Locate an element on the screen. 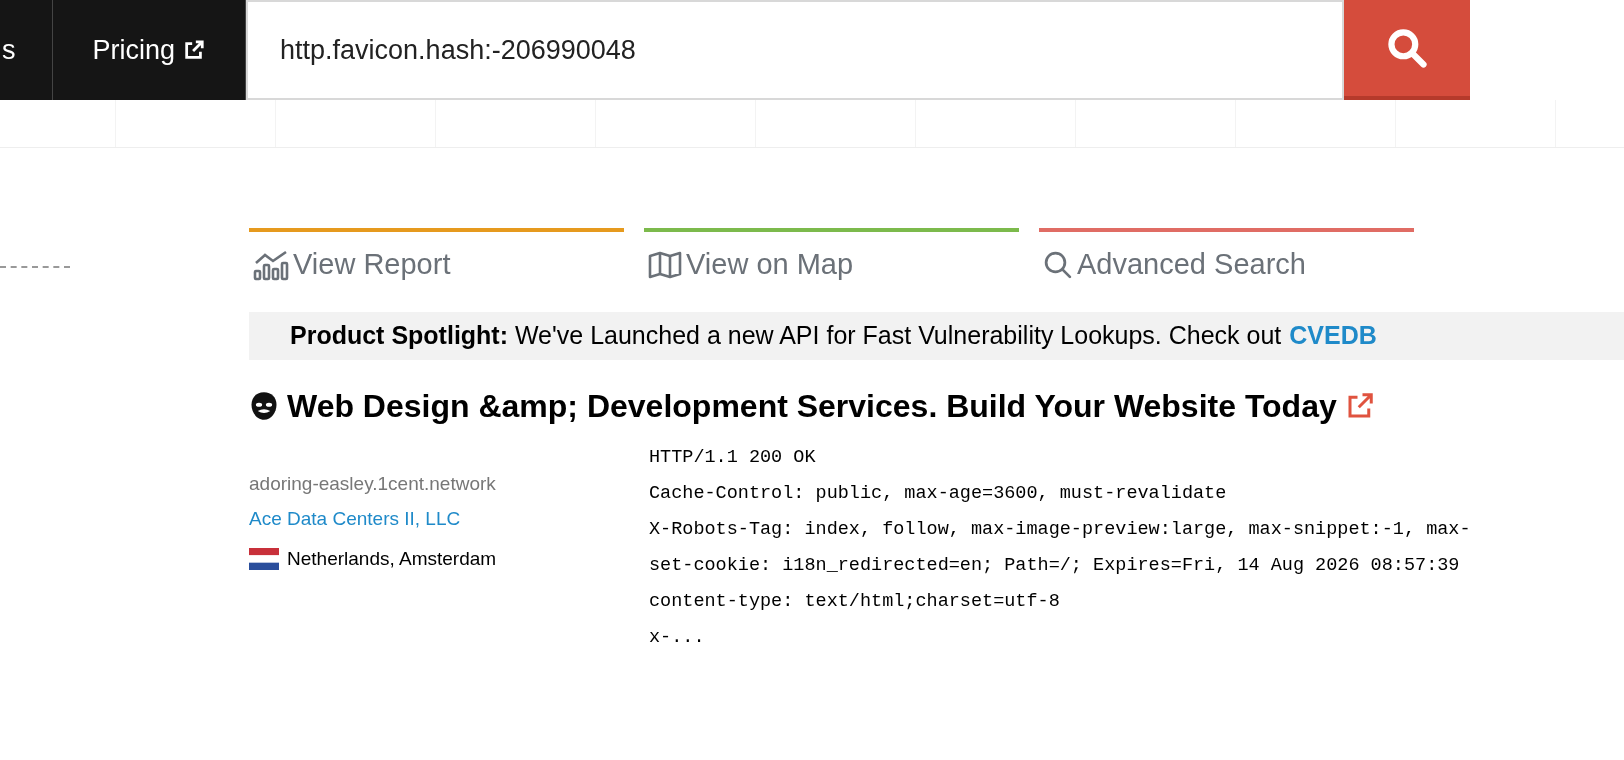 The image size is (1624, 760). nav-link: s is located at coordinates (26, 50).